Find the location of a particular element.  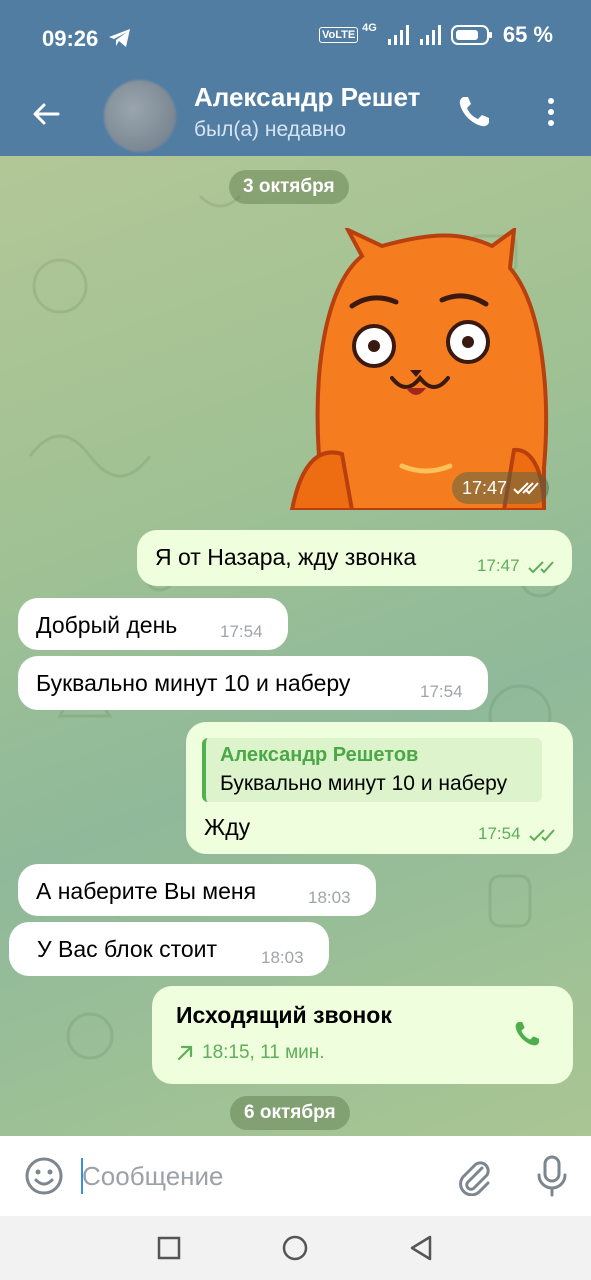

home-icon is located at coordinates (295, 1248).